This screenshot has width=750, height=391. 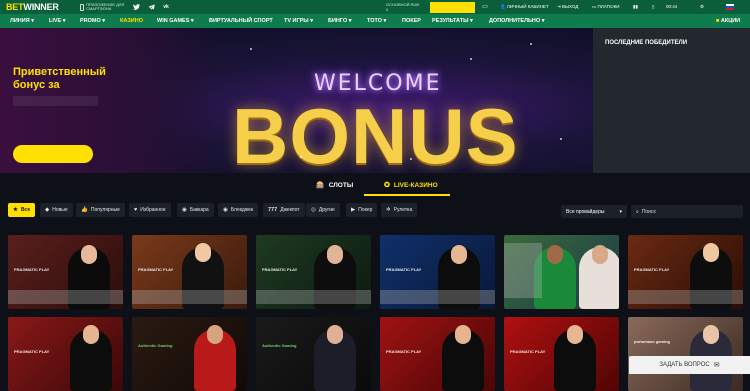 I want to click on nav-item-poker: ПОКЕР, so click(x=411, y=21).